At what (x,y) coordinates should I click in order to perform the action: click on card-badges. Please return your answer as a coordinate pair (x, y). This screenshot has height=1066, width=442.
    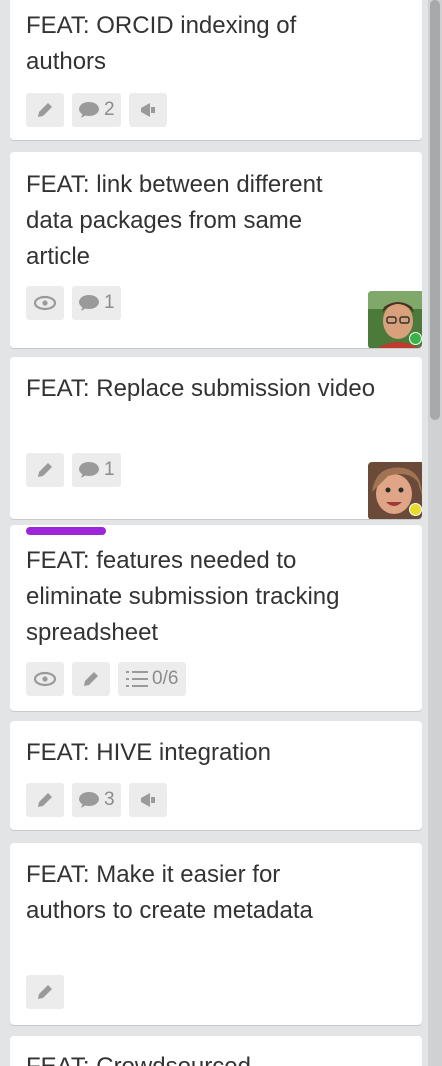
    Looking at the image, I should click on (45, 992).